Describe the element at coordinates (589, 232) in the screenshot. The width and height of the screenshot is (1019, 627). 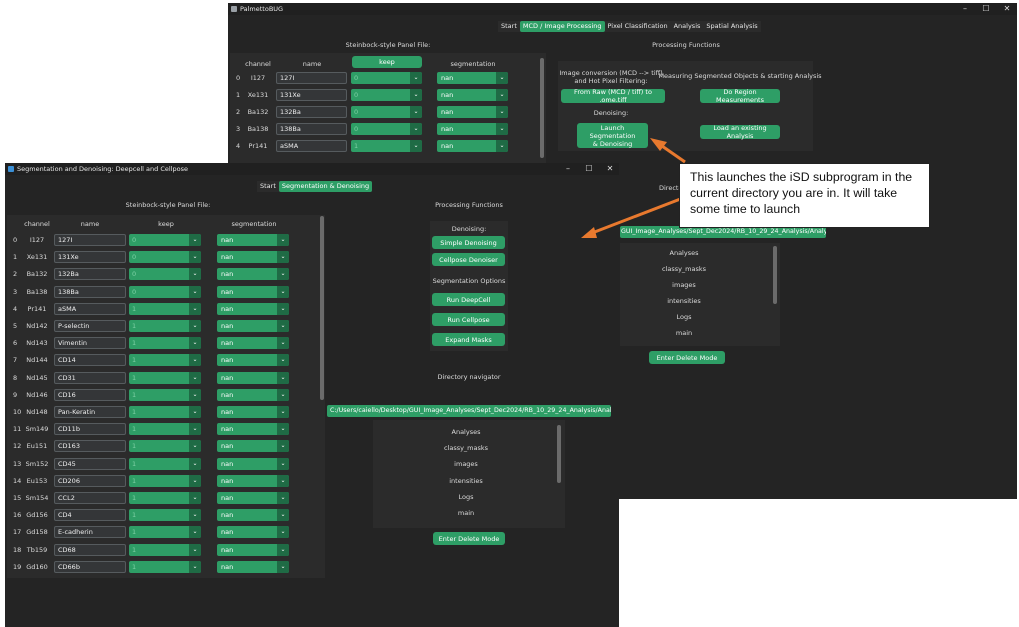
I see `arrow-head-lower` at that location.